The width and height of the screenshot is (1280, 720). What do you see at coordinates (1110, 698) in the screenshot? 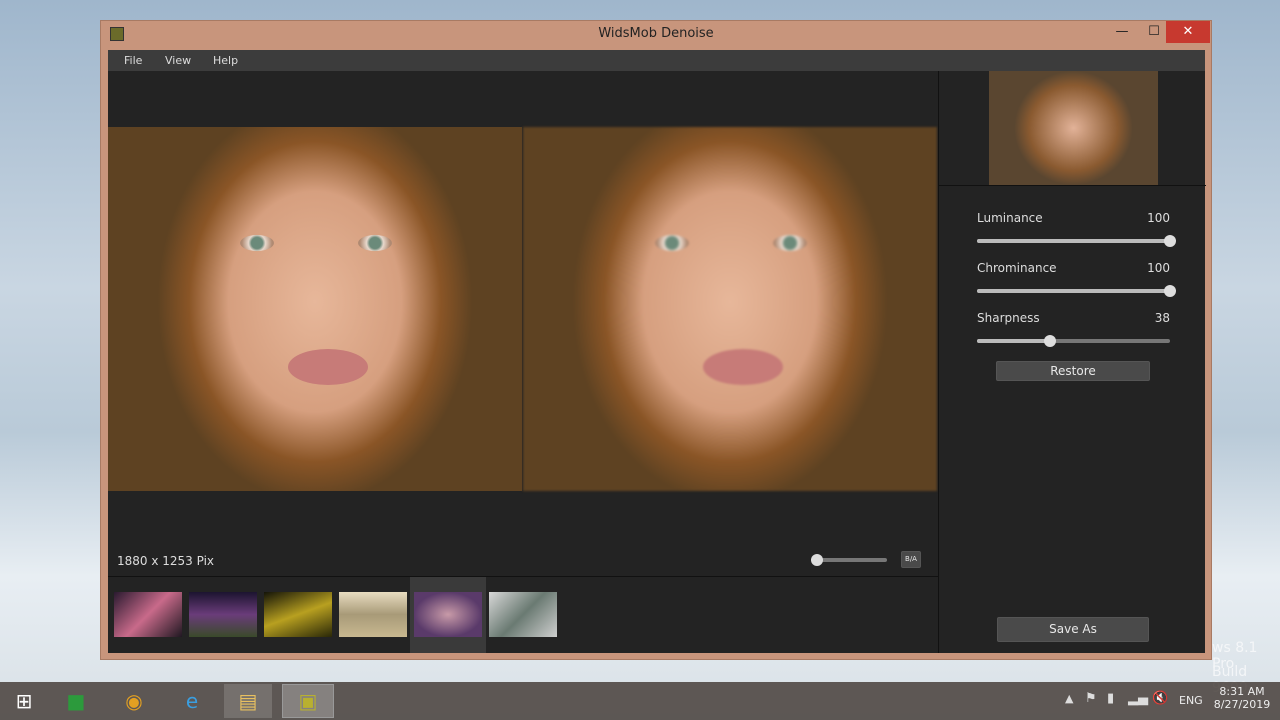
I see `battery-icon: ▮` at bounding box center [1110, 698].